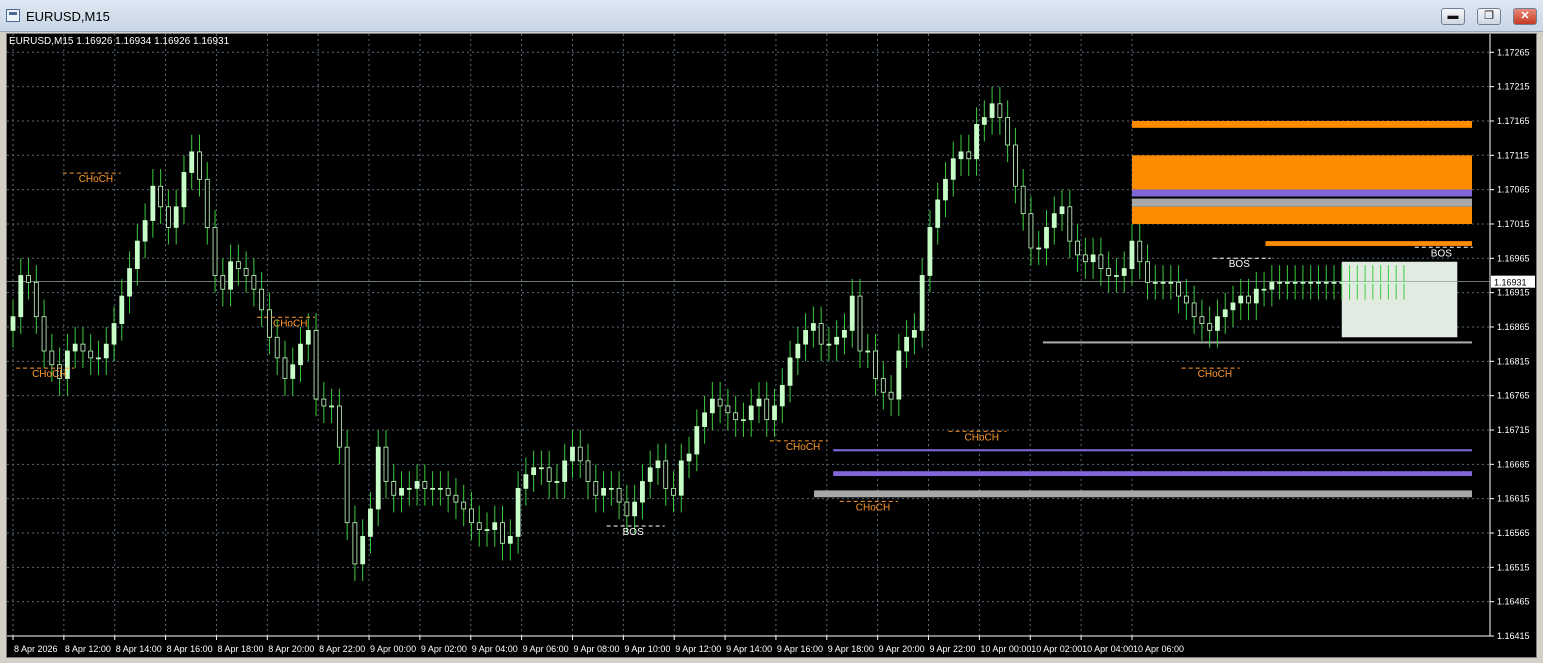  Describe the element at coordinates (1513, 396) in the screenshot. I see `y-tick-label: 1.16765` at that location.